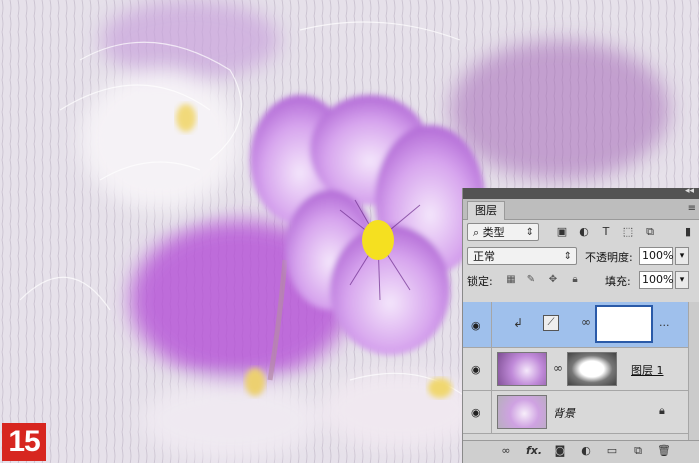  What do you see at coordinates (647, 370) in the screenshot?
I see `layer-name: 图层 1` at bounding box center [647, 370].